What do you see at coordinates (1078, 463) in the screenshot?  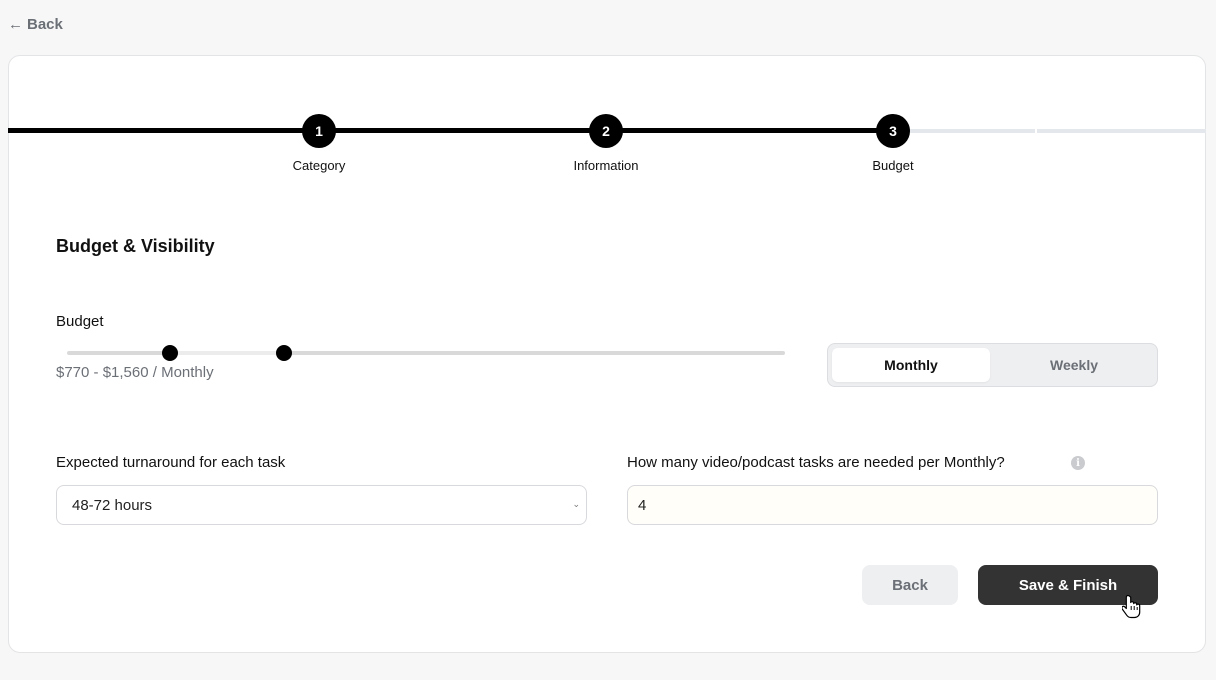 I see `info-icon: i` at bounding box center [1078, 463].